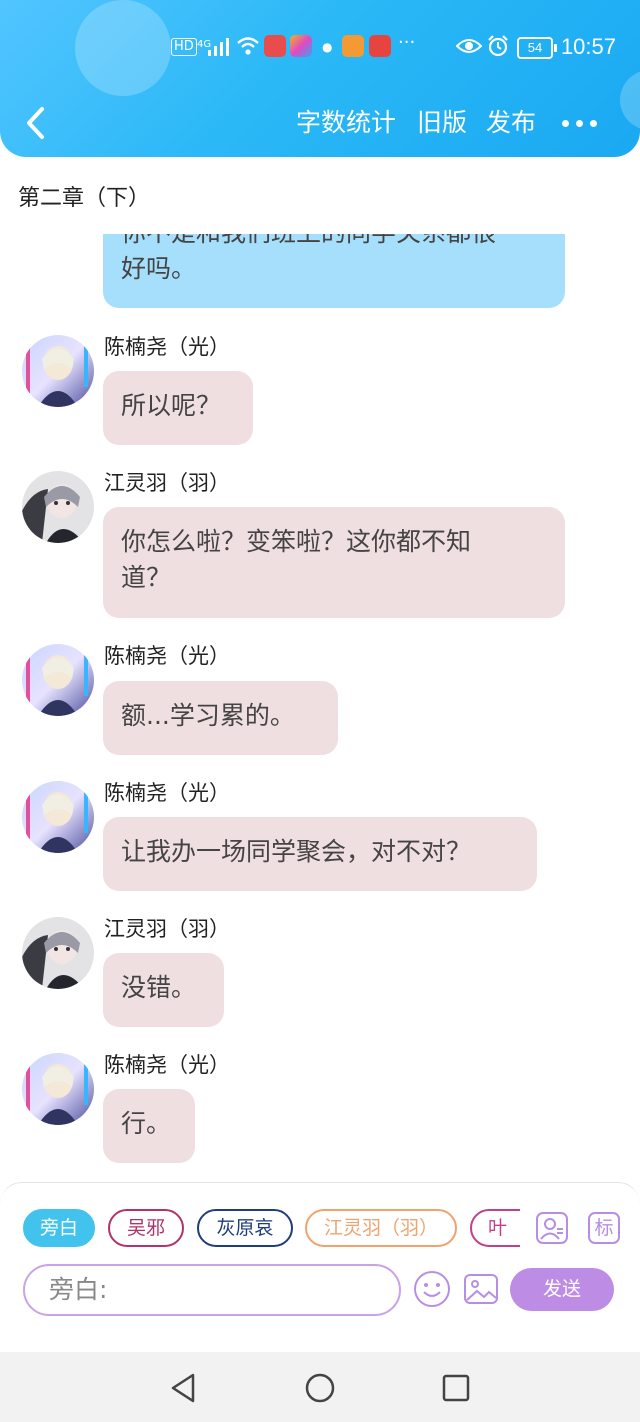  Describe the element at coordinates (353, 46) in the screenshot. I see `video-app-icon` at that location.